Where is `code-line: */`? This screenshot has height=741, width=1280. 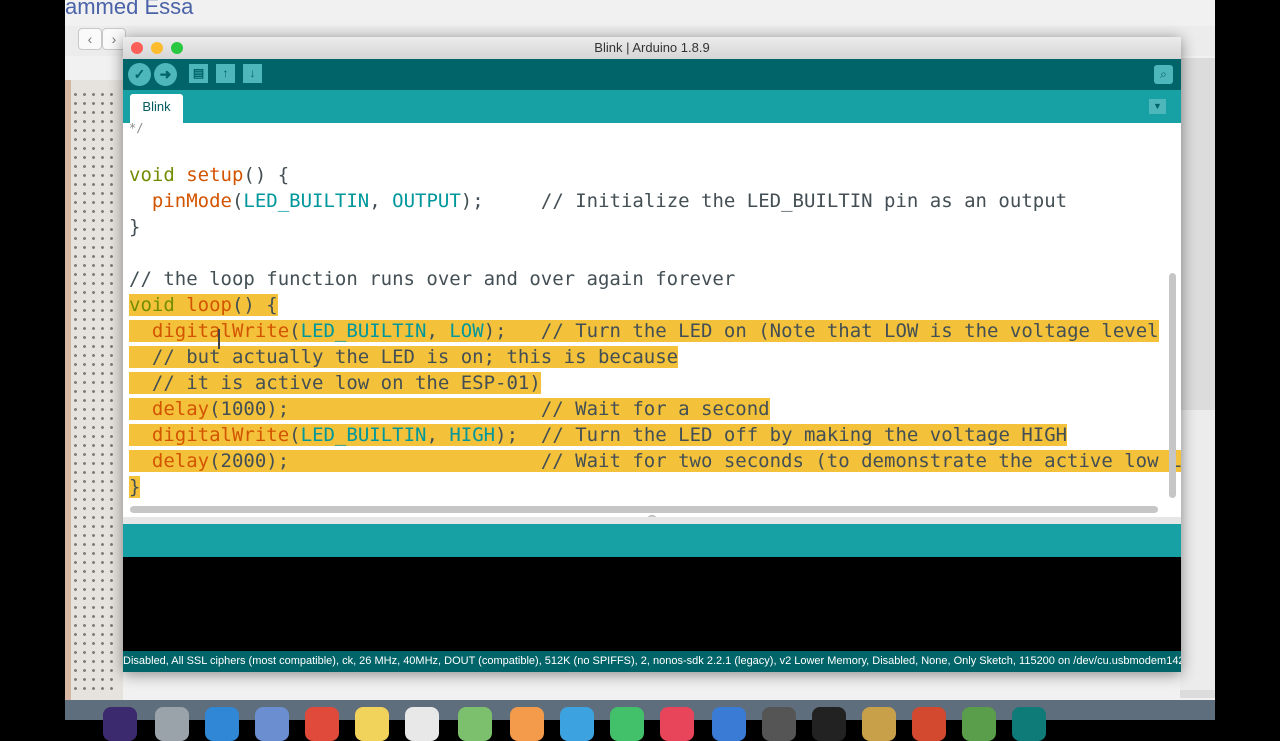 code-line: */ is located at coordinates (136, 129).